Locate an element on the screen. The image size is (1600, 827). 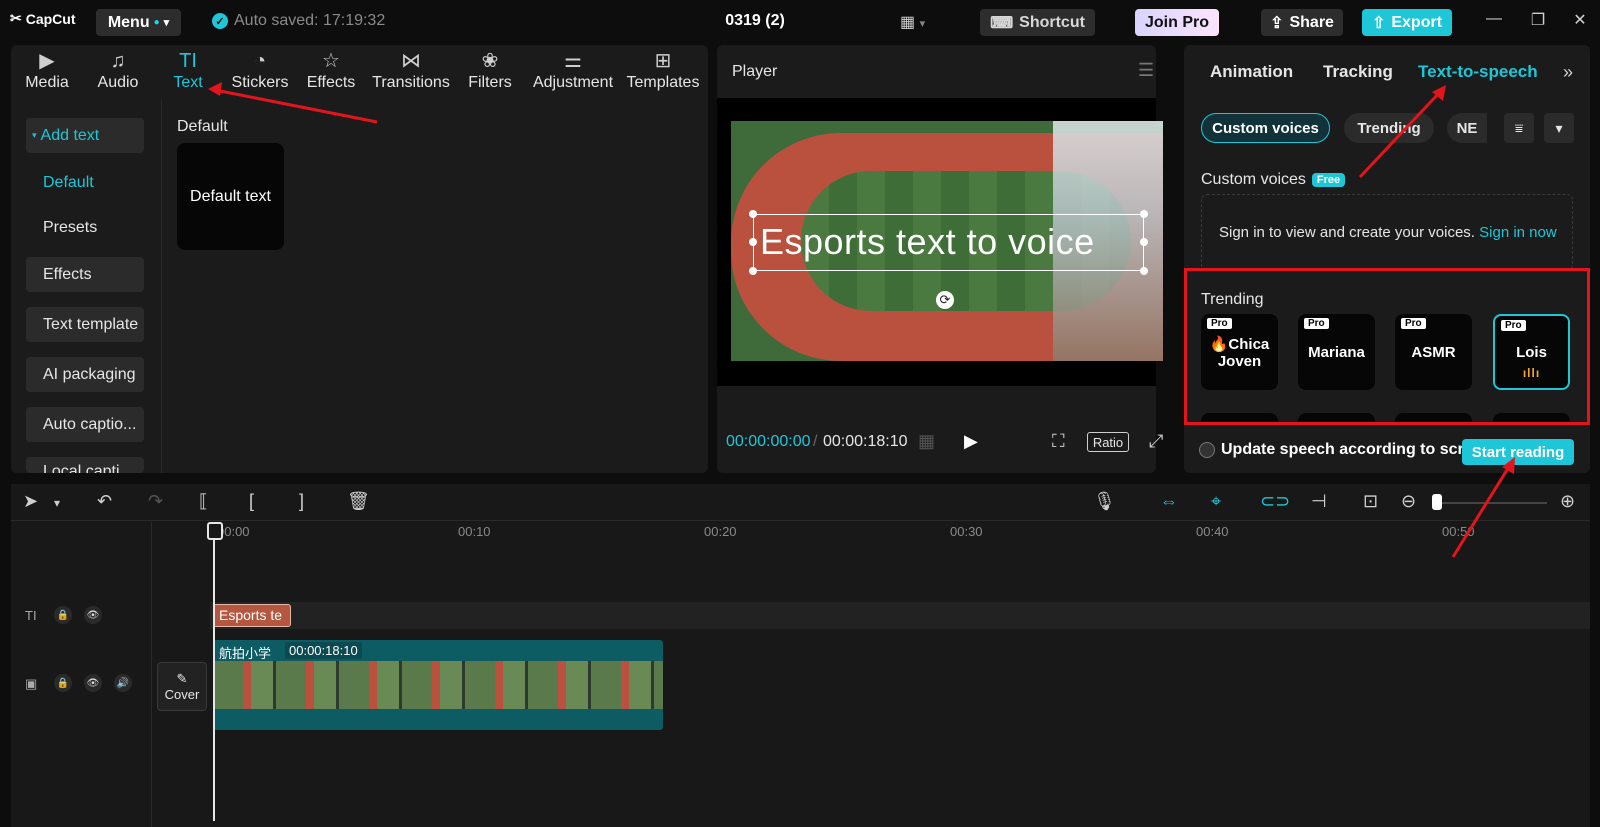
annotation-arrow-start-reading is located at coordinates (1481, 511).